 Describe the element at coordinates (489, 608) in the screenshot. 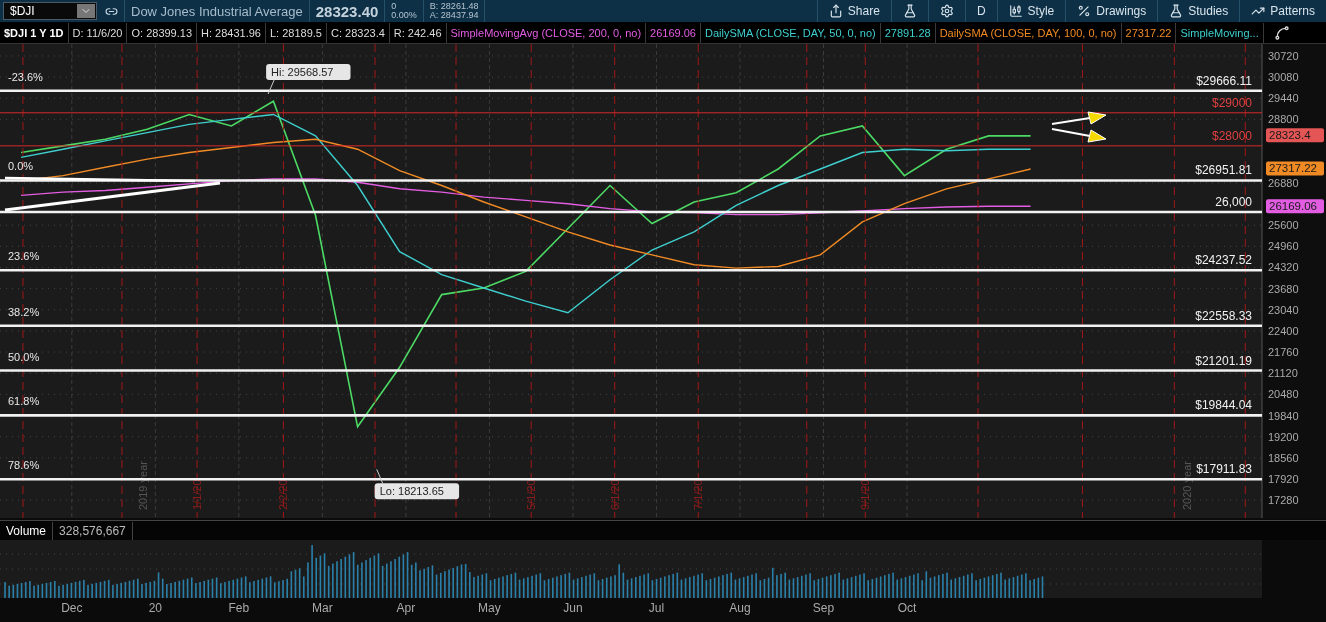

I see `axis-label: May` at that location.